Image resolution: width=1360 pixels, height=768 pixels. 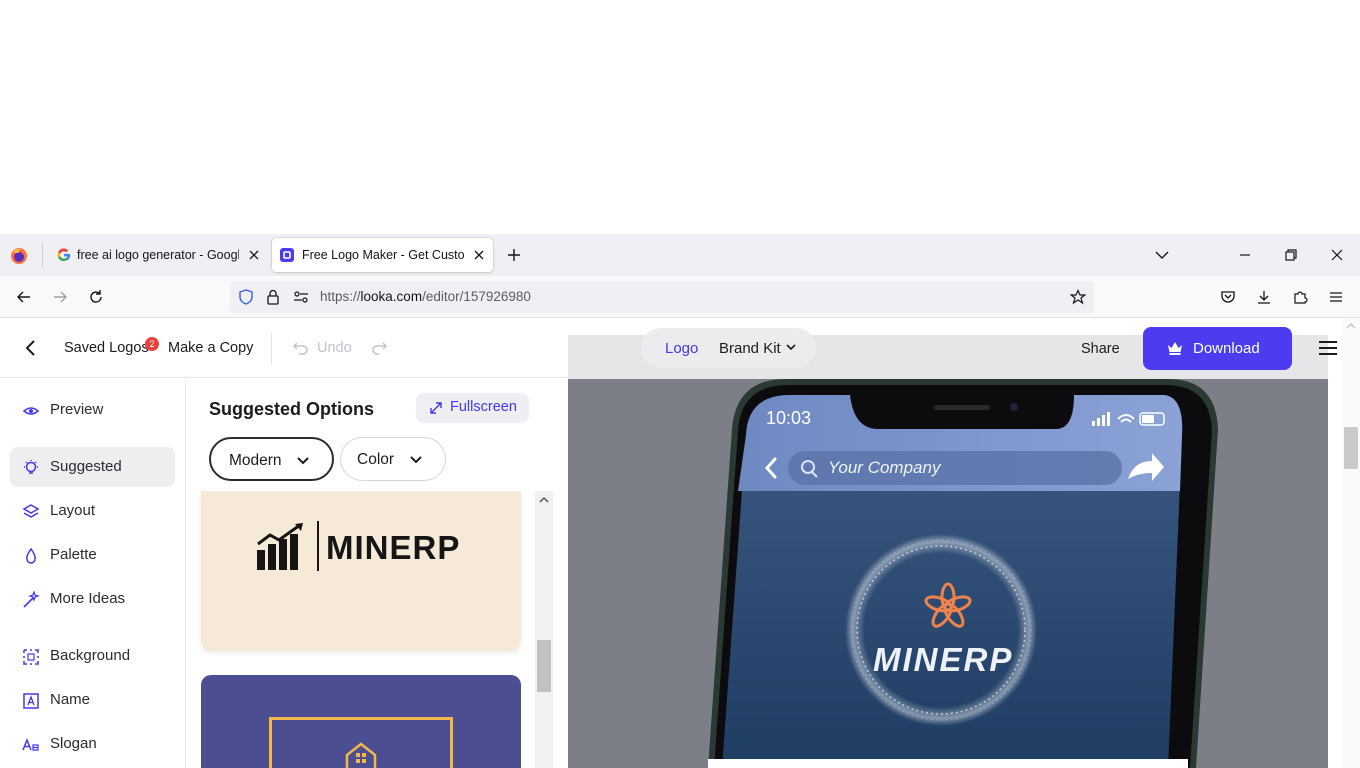 I want to click on sidebar-item-palette: Palette, so click(x=92, y=555).